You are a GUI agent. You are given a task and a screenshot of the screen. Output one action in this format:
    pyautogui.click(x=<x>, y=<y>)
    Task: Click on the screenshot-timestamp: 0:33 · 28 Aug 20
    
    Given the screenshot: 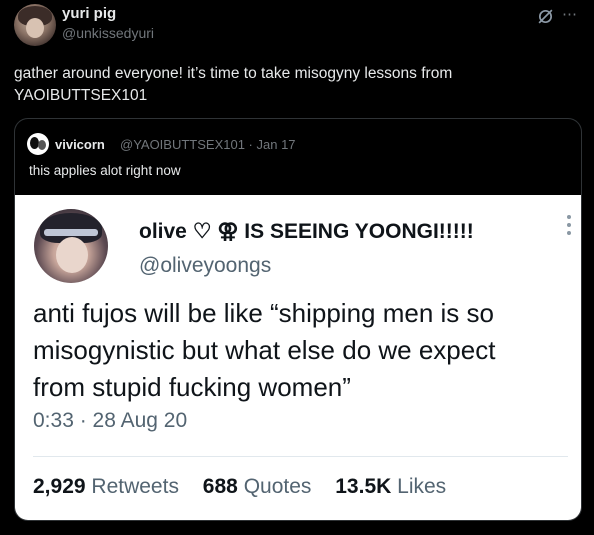 What is the action you would take?
    pyautogui.click(x=110, y=420)
    